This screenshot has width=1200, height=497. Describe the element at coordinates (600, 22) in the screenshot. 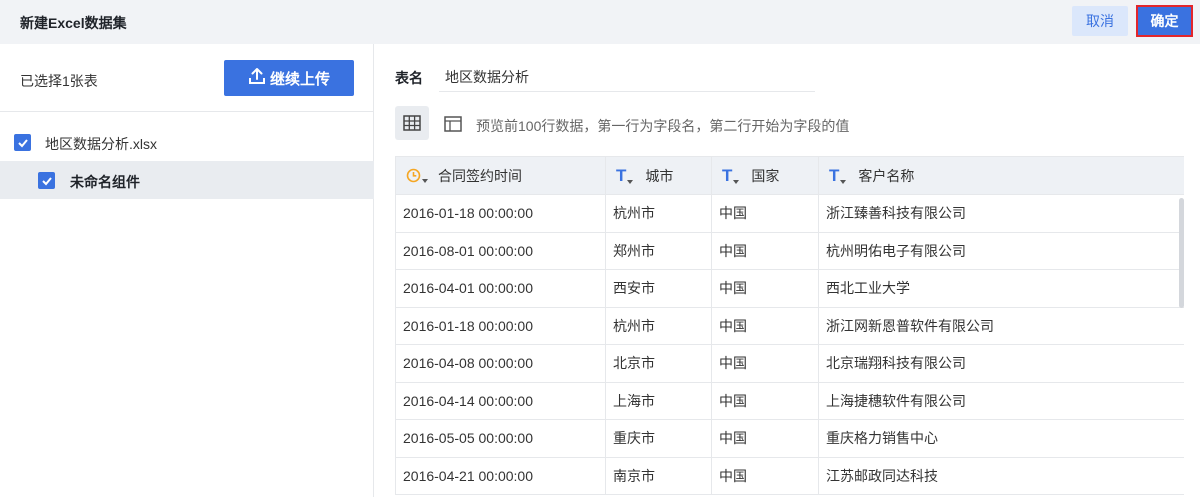

I see `dialog-header: 新建Excel数据集 取消 确定` at that location.